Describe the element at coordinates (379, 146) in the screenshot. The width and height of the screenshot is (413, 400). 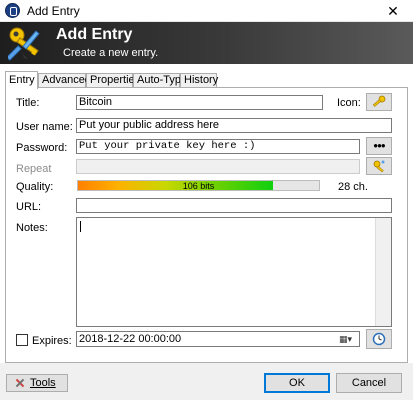
I see `show-password-button: ●●●` at that location.